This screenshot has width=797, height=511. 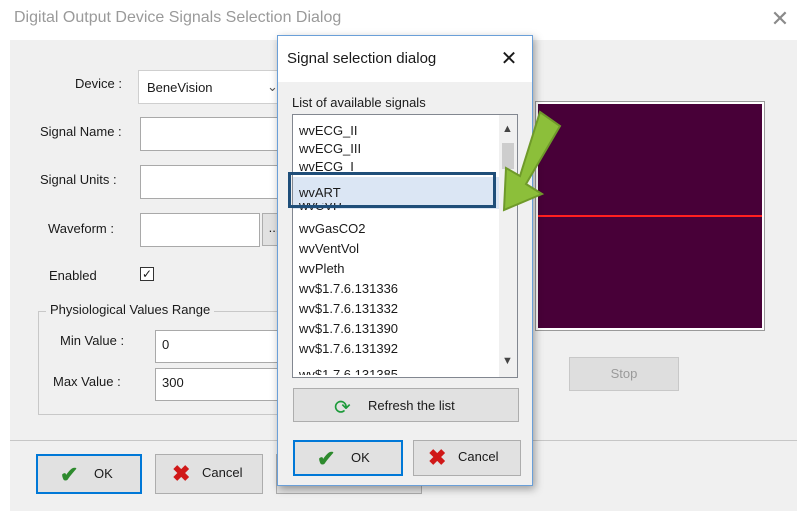 What do you see at coordinates (87, 381) in the screenshot?
I see `max-value-label: Max Value :` at bounding box center [87, 381].